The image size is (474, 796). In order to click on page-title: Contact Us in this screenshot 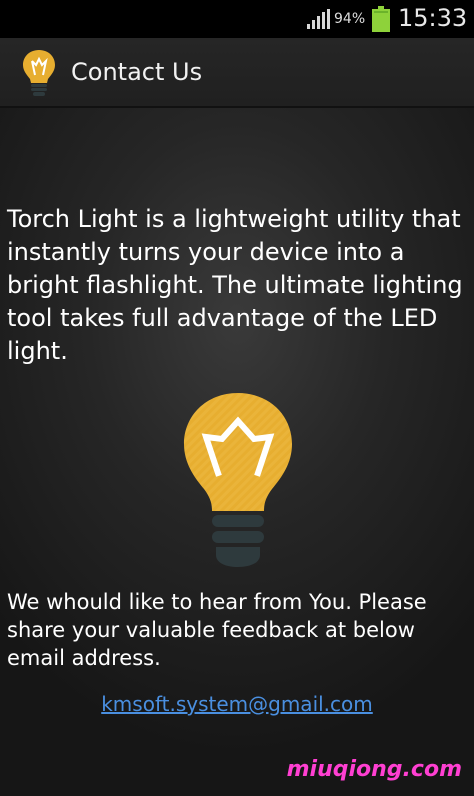, I will do `click(137, 72)`.